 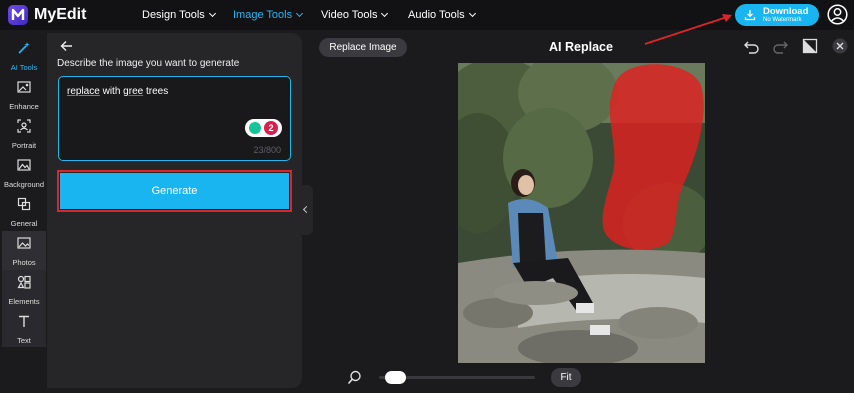 What do you see at coordinates (83, 91) in the screenshot?
I see `prompt-word: replace` at bounding box center [83, 91].